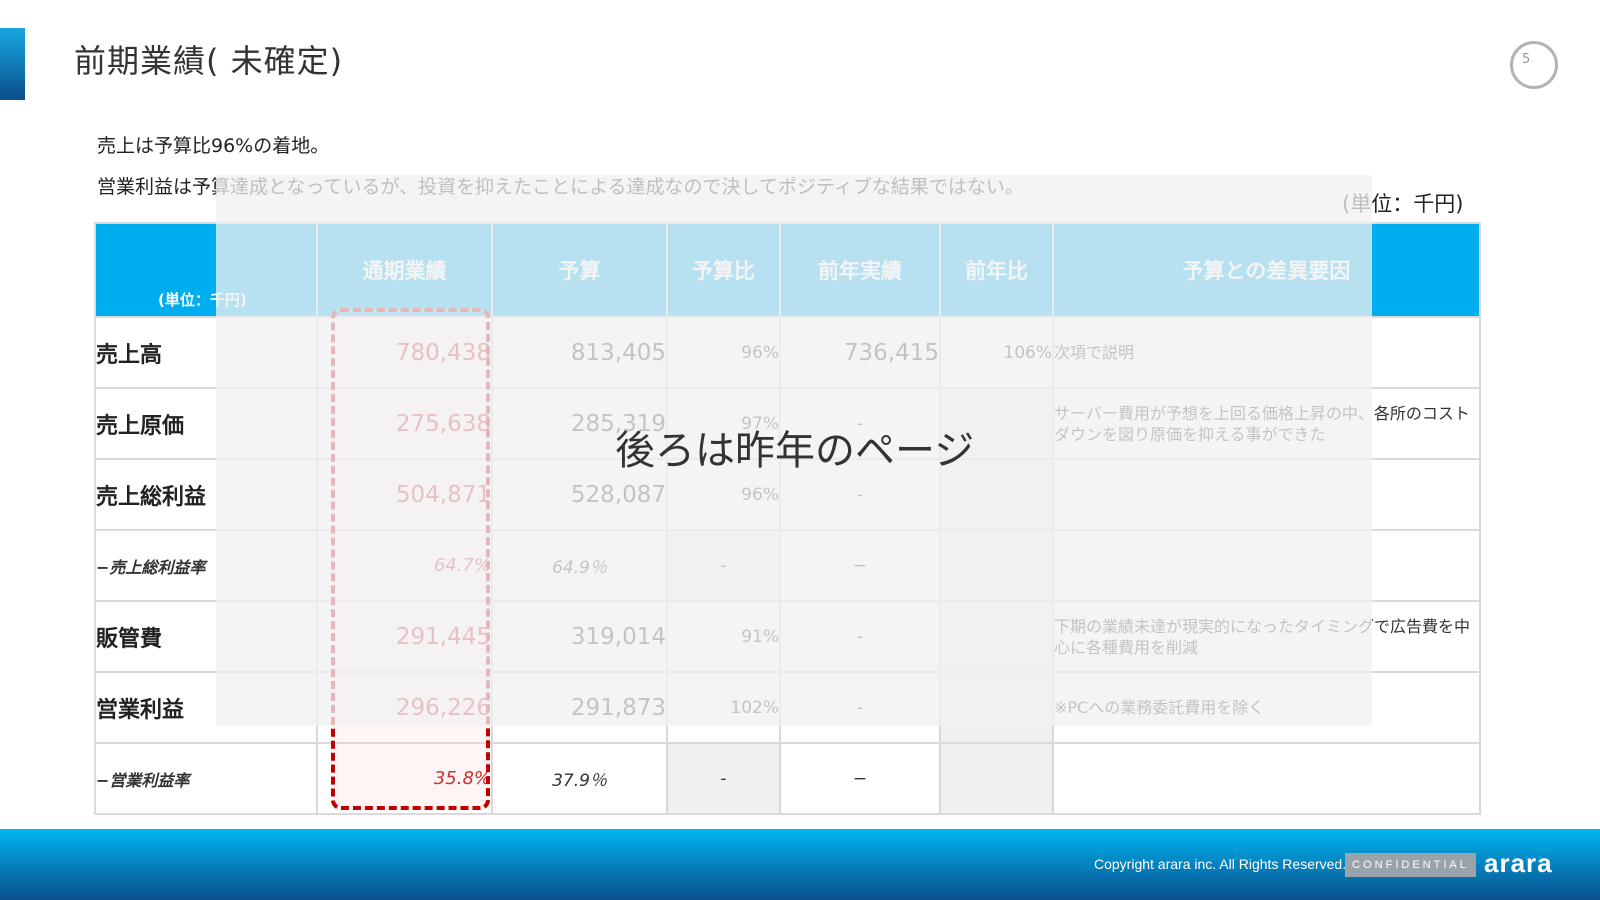 This screenshot has width=1600, height=900. I want to click on header-actual: 通期業績, so click(404, 270).